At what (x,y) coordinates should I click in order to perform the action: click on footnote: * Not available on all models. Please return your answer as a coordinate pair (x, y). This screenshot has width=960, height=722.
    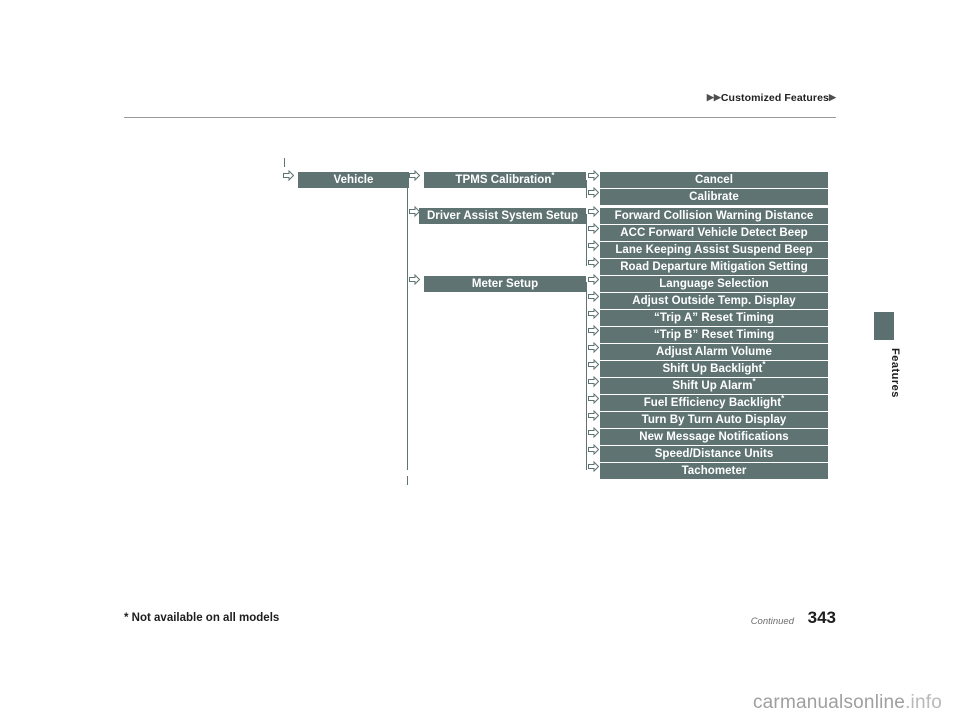
    Looking at the image, I should click on (202, 618).